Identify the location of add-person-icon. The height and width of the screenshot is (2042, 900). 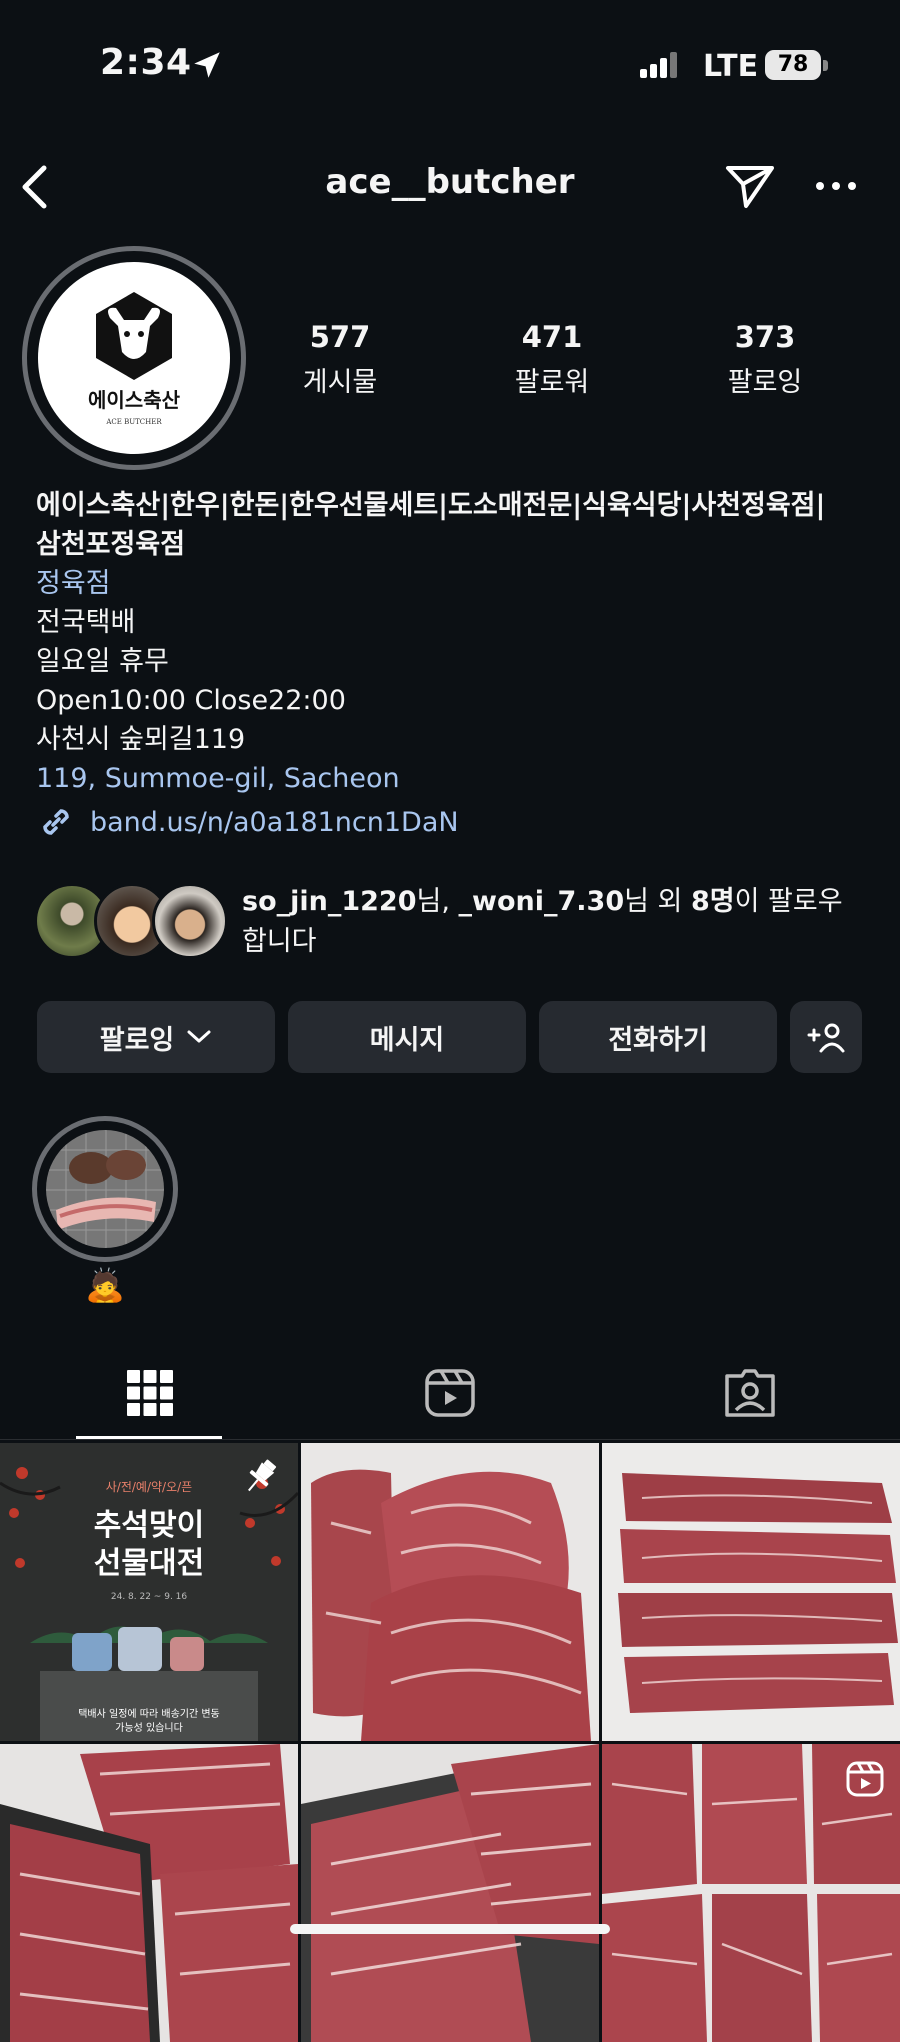
(826, 1038).